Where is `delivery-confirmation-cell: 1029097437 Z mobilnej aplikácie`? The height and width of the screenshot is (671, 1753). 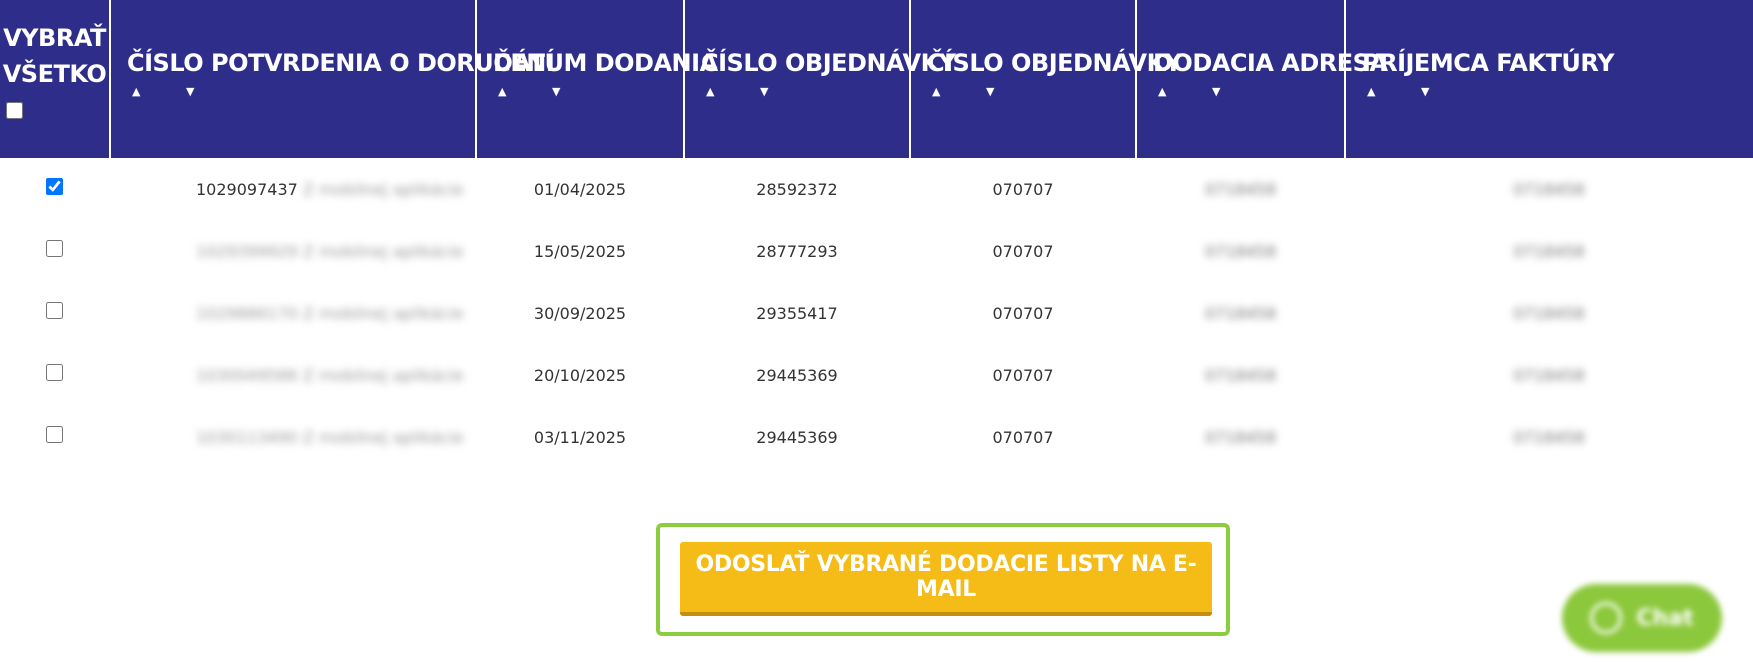 delivery-confirmation-cell: 1029097437 Z mobilnej aplikácie is located at coordinates (293, 189).